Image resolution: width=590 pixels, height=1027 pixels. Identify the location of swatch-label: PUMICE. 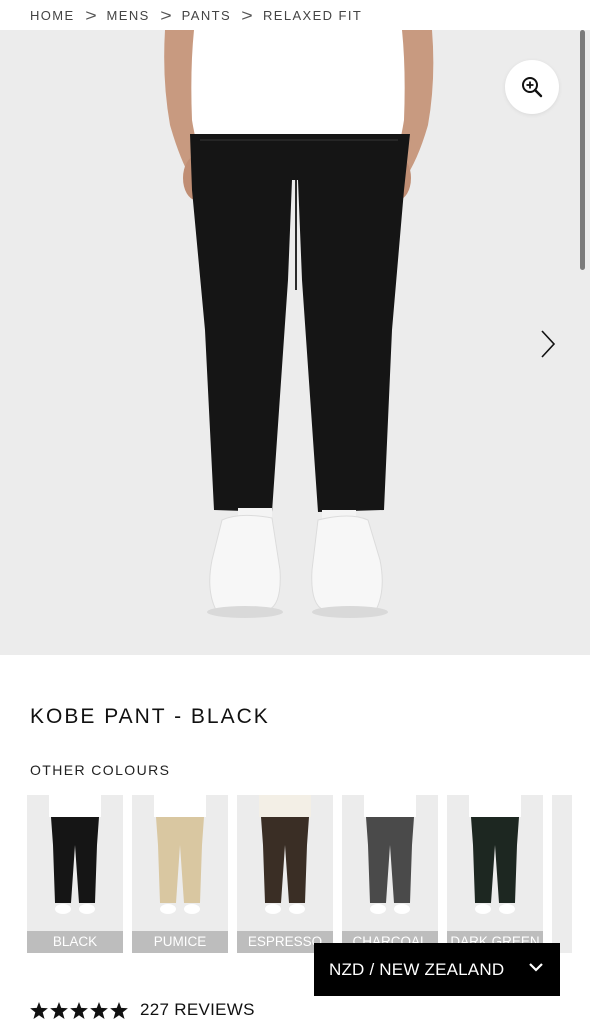
(180, 942).